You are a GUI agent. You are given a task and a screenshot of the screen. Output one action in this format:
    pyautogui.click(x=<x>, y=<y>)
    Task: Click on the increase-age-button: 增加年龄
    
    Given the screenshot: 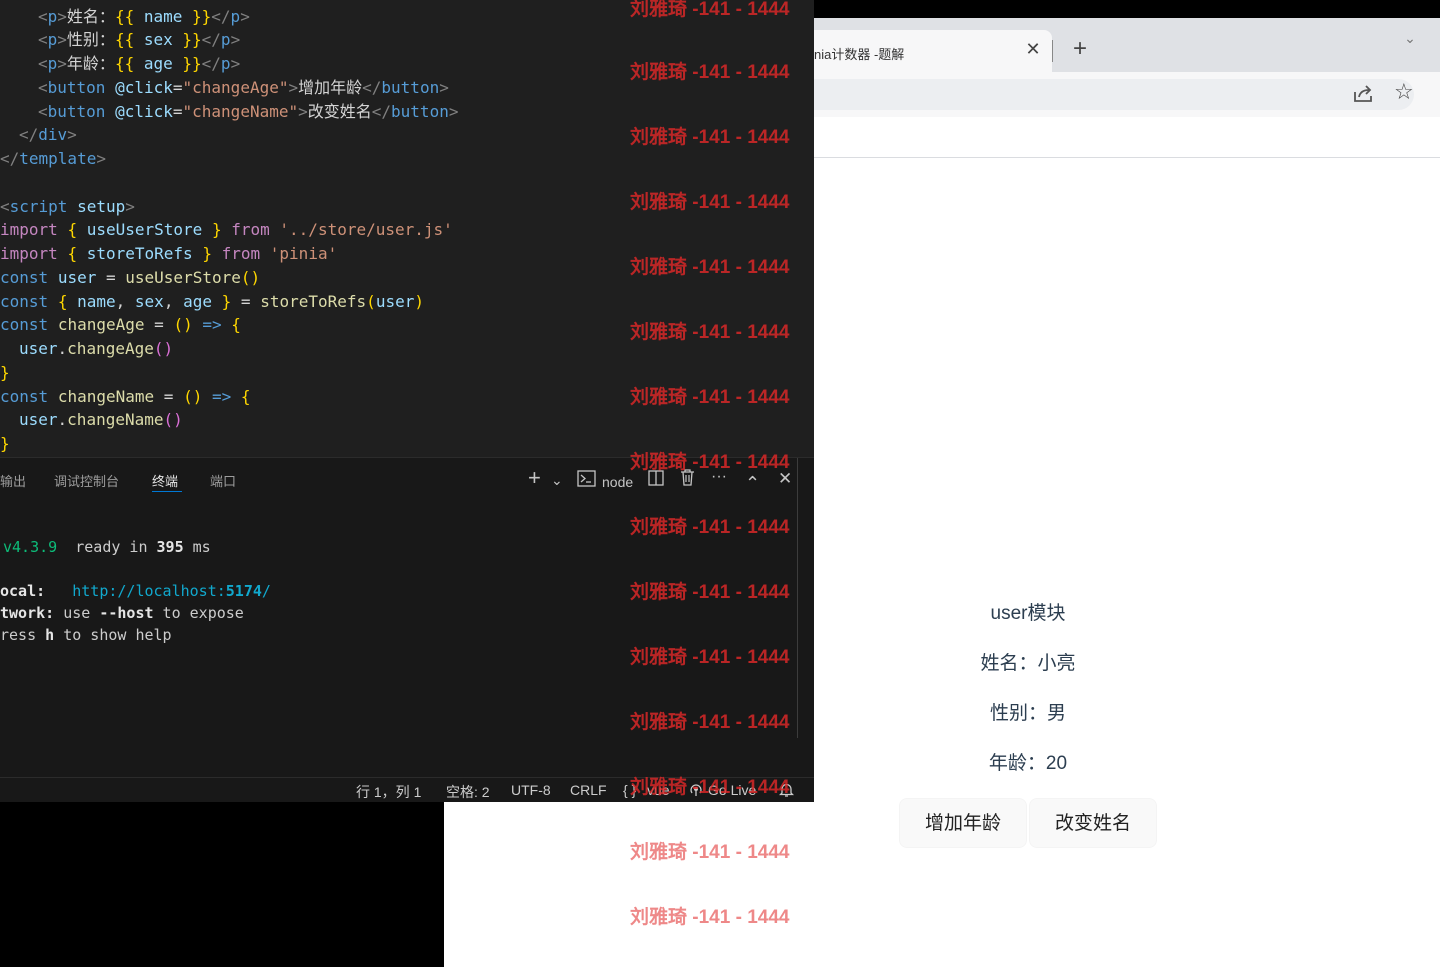 What is the action you would take?
    pyautogui.click(x=963, y=823)
    